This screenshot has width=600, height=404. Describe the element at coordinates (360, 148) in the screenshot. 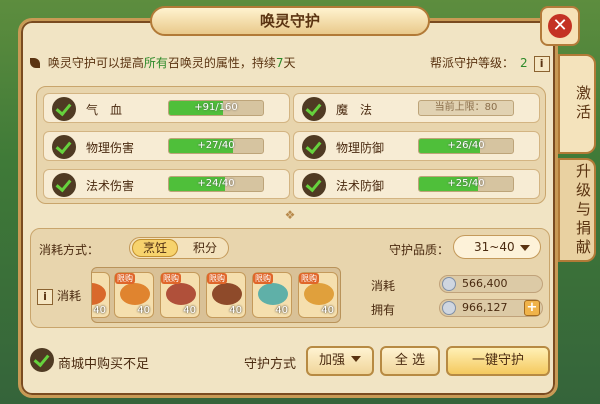

I see `stat-name: 物理防御` at that location.